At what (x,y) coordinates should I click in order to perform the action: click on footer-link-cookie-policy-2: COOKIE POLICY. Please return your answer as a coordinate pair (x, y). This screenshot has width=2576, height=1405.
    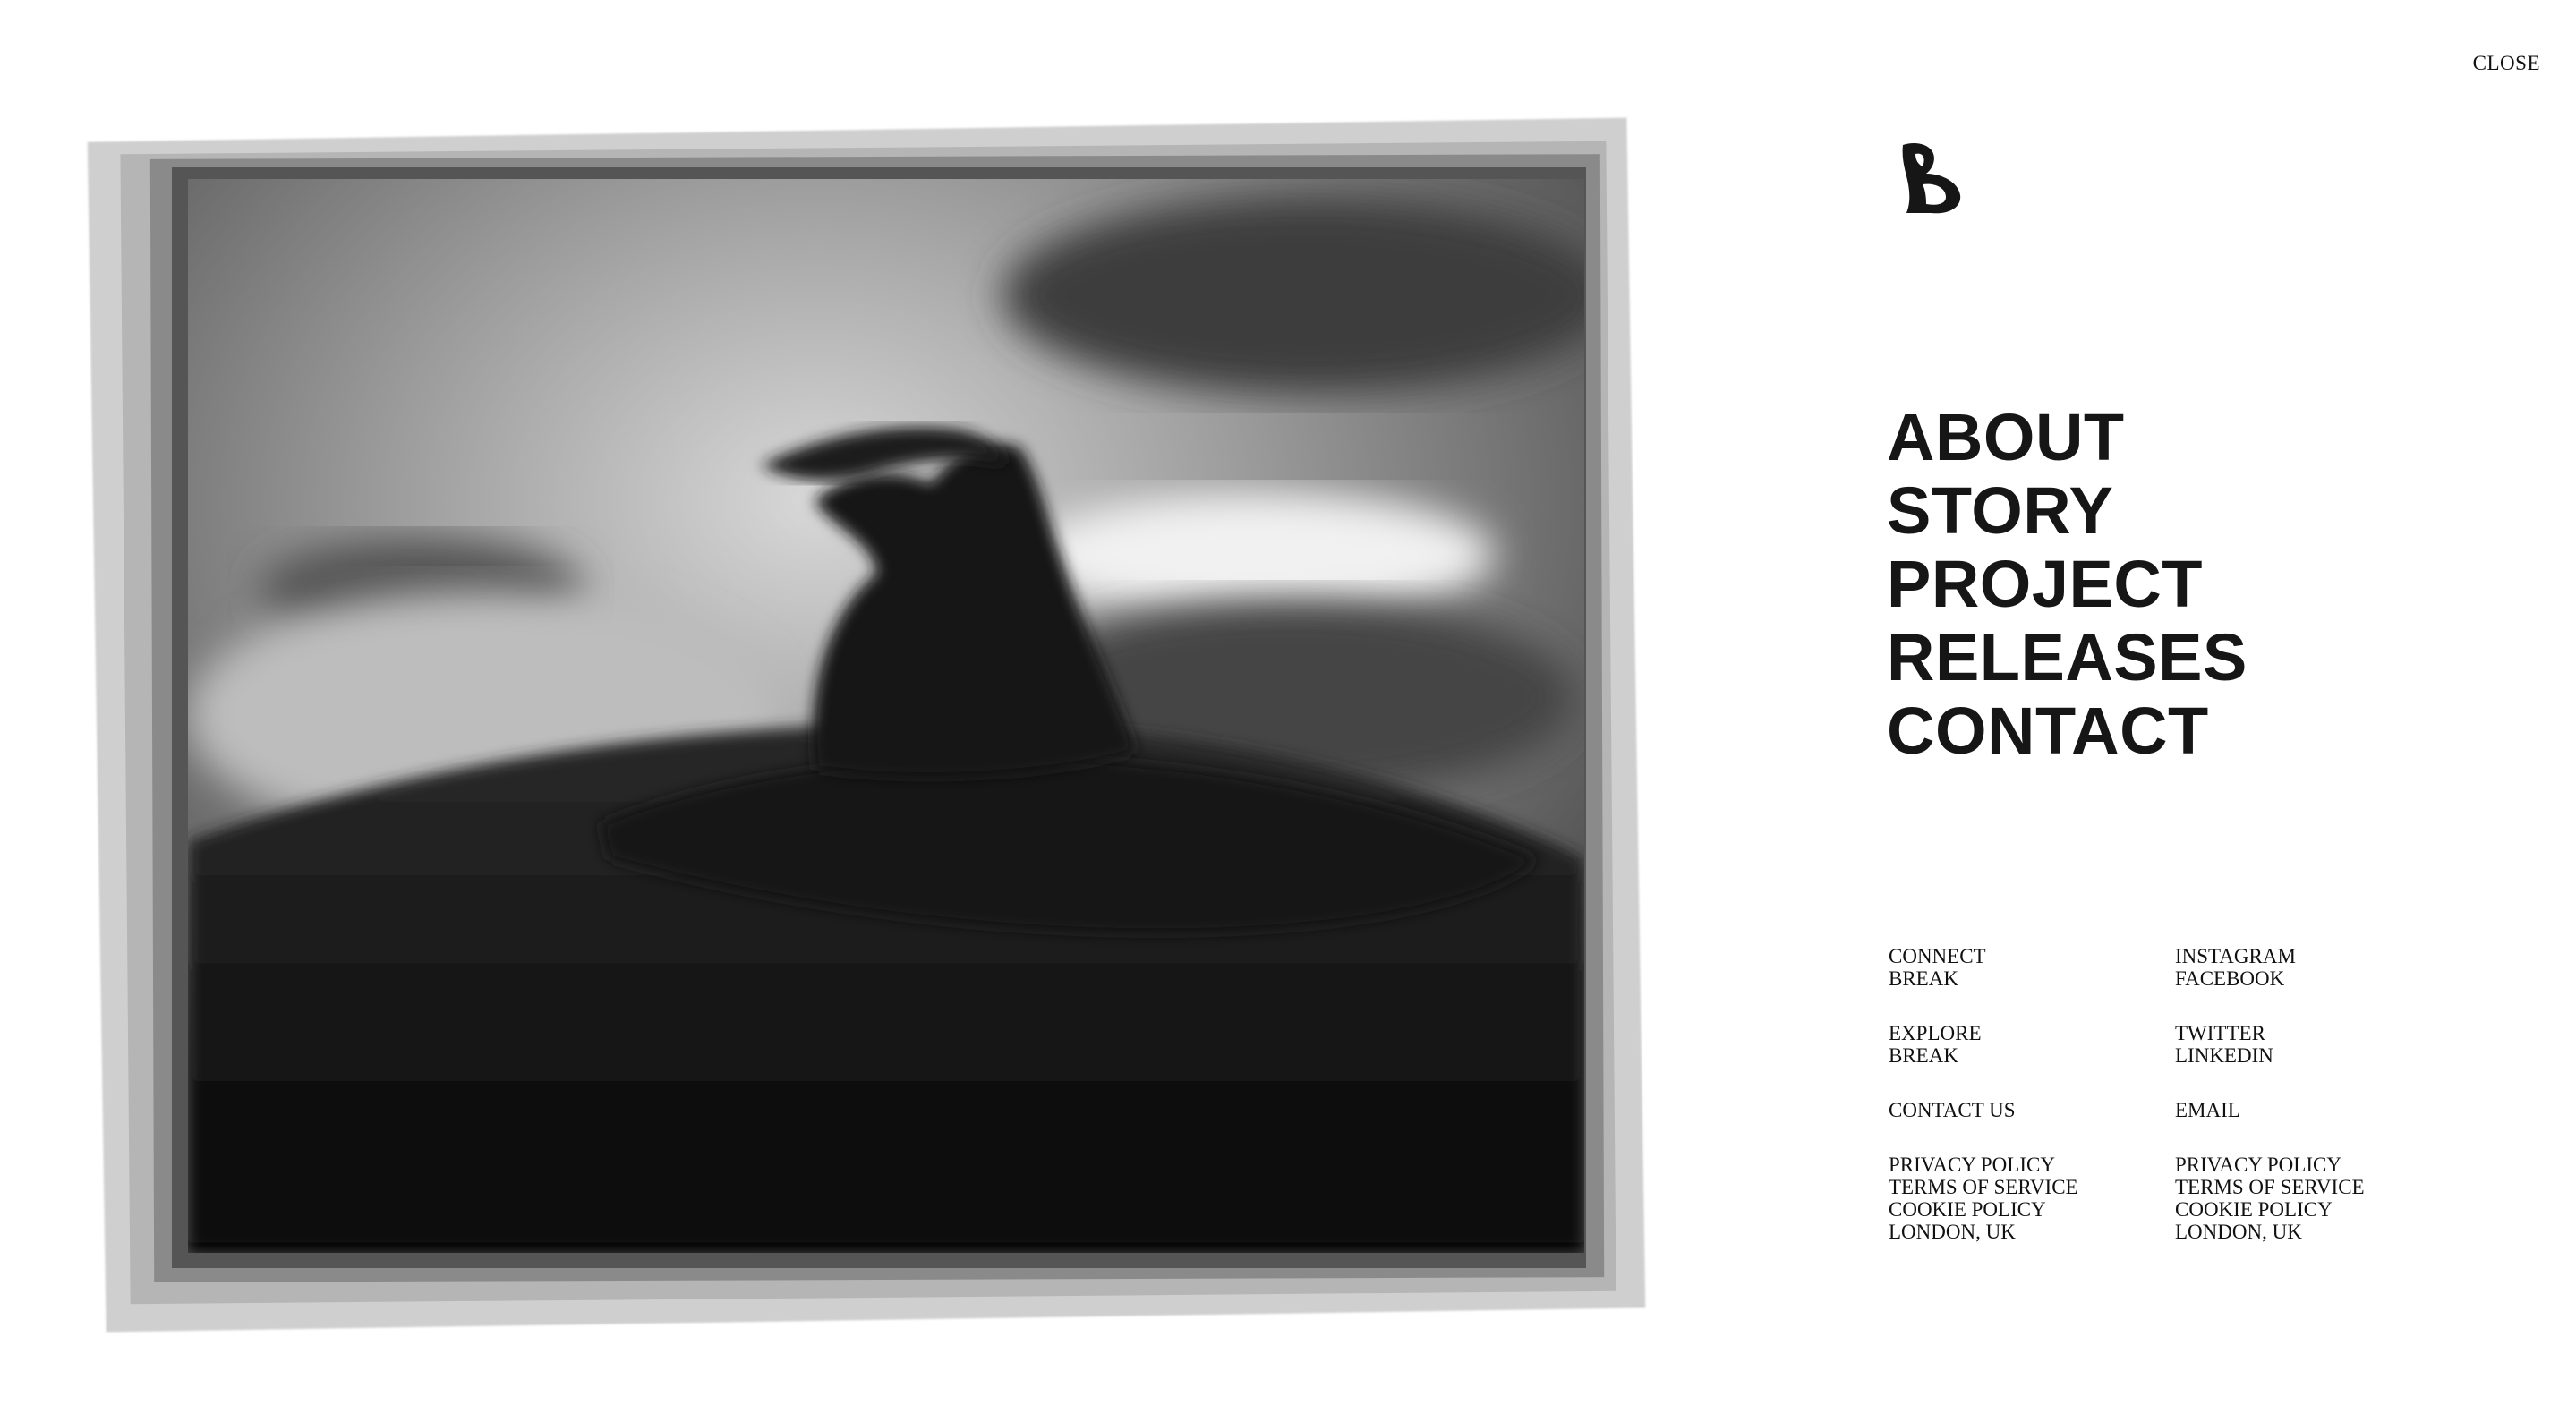
    Looking at the image, I should click on (2318, 1209).